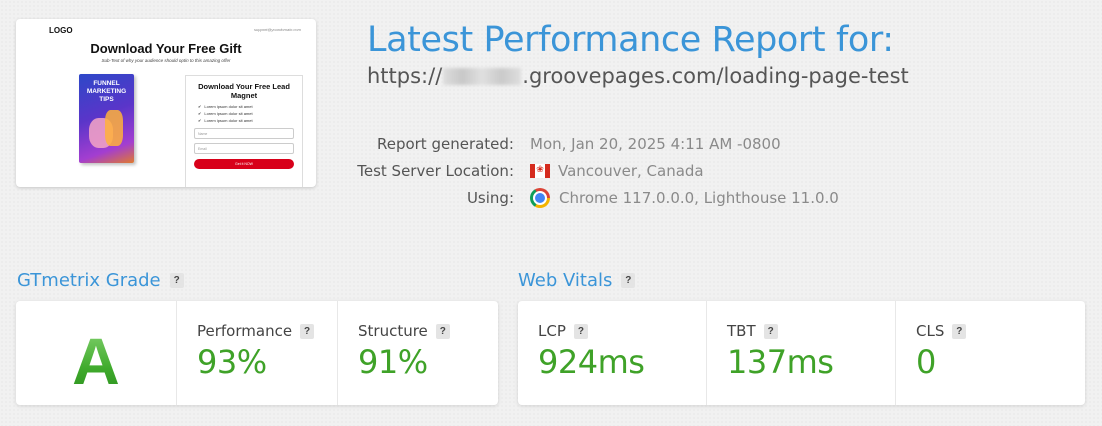  Describe the element at coordinates (591, 362) in the screenshot. I see `lcp-value: 924ms` at that location.